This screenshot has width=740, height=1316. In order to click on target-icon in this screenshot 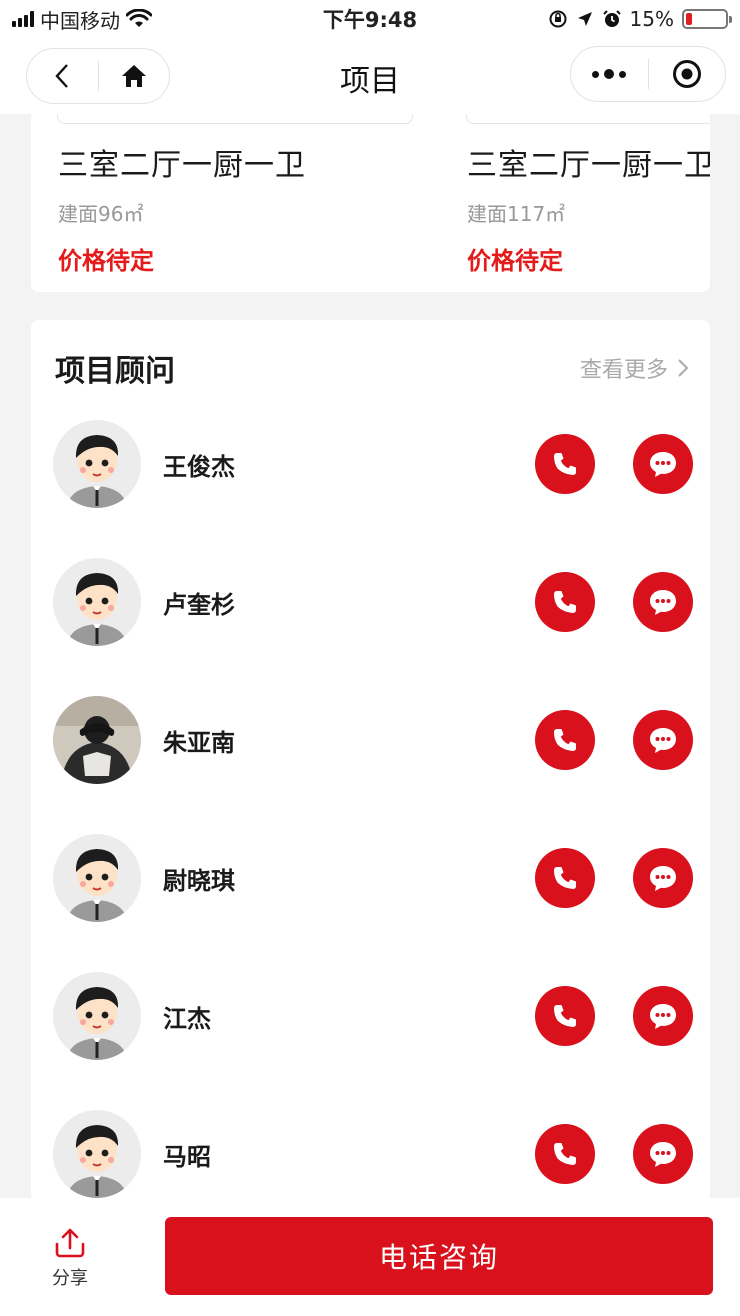, I will do `click(686, 74)`.